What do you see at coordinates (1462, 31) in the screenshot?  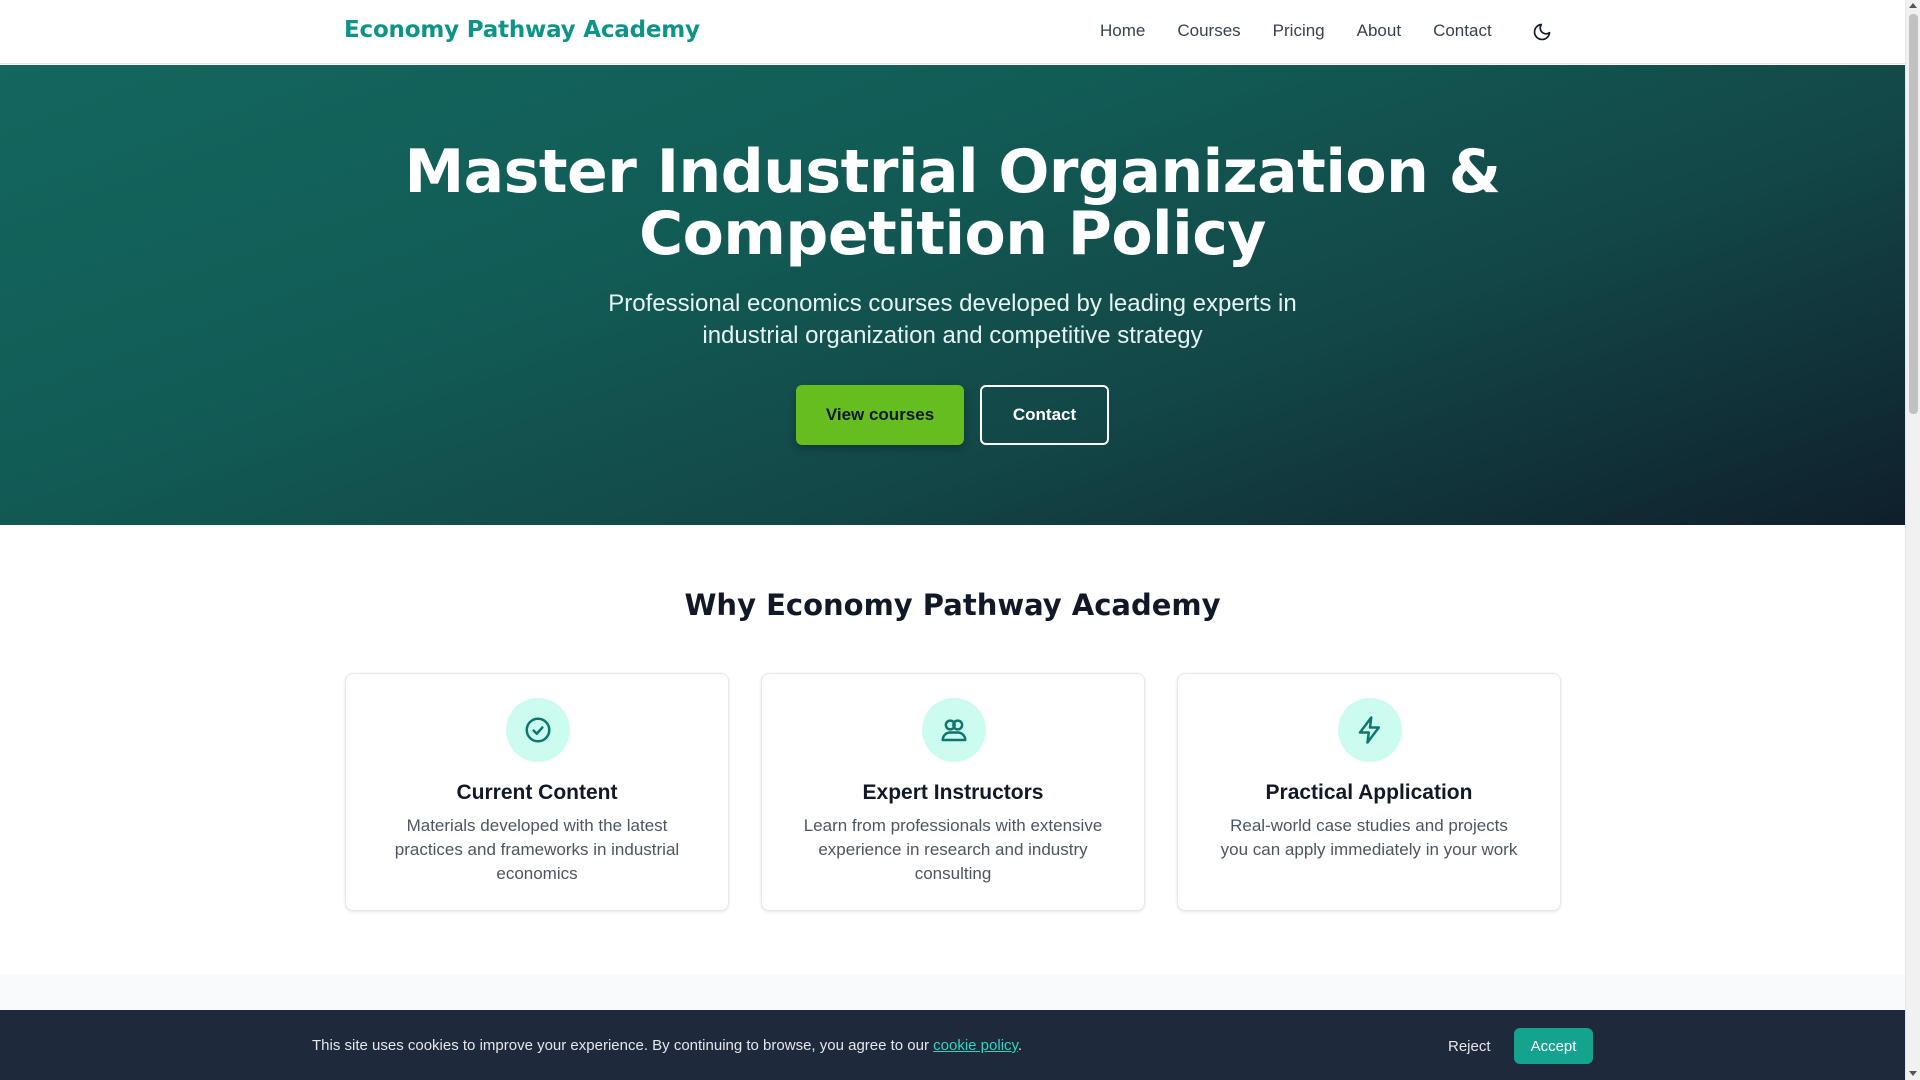 I see `nav-contact: Contact` at bounding box center [1462, 31].